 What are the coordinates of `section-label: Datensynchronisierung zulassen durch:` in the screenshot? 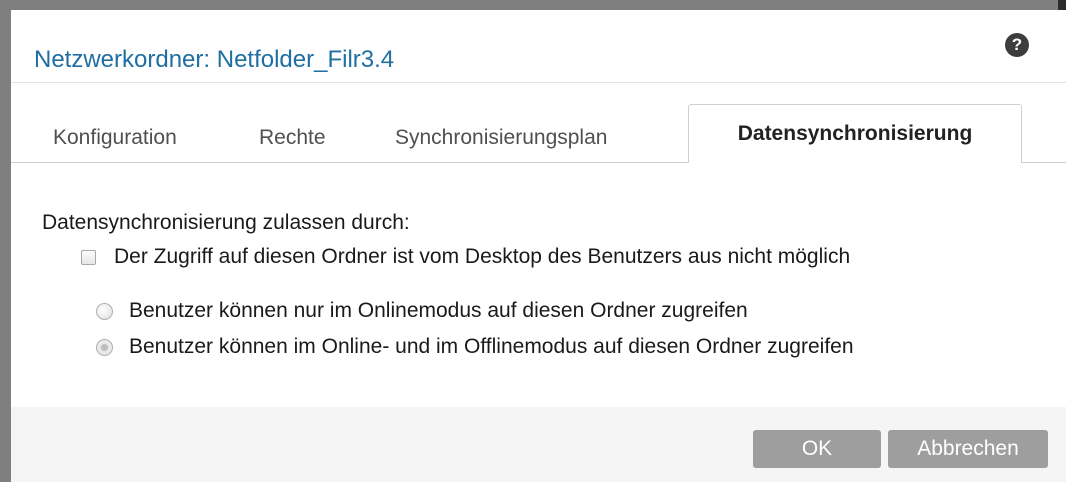 It's located at (226, 222).